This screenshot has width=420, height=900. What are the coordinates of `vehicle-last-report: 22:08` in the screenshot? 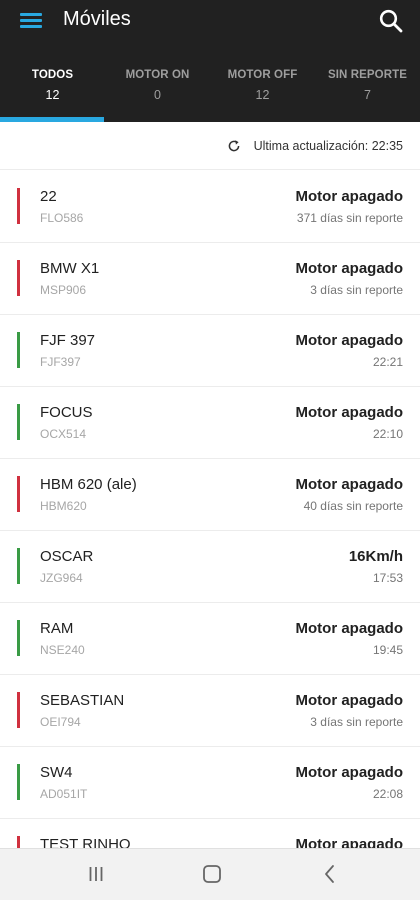 It's located at (387, 794).